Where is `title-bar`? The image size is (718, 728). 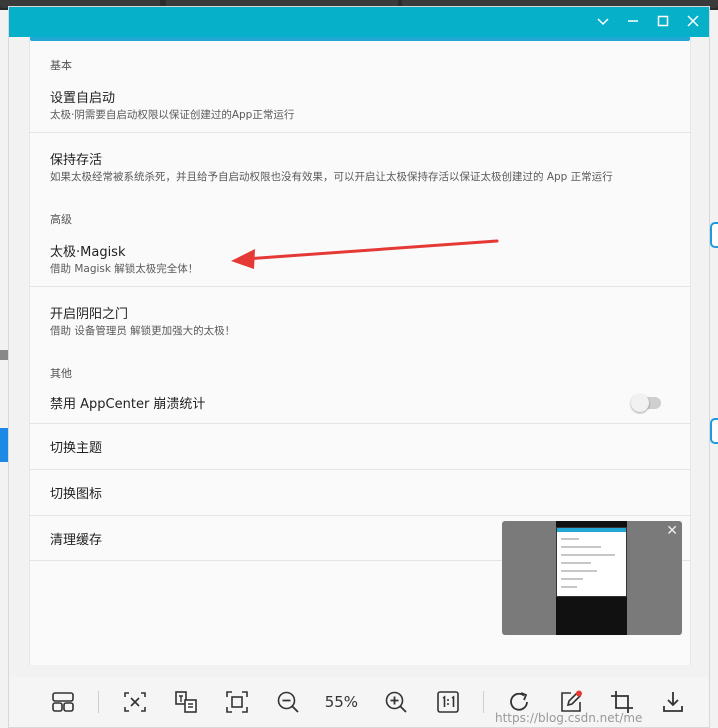 title-bar is located at coordinates (359, 22).